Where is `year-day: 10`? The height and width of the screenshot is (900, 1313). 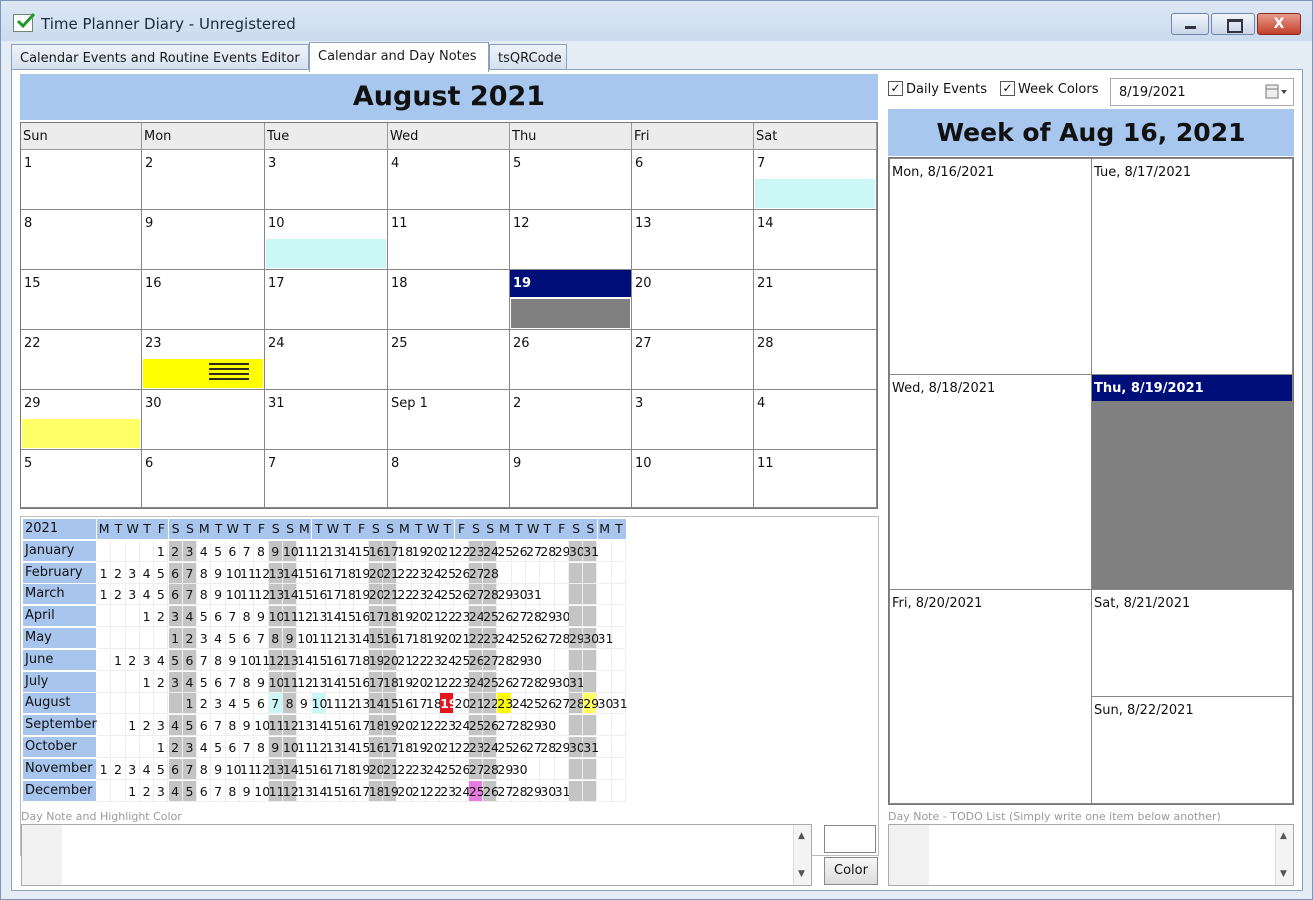
year-day: 10 is located at coordinates (319, 704).